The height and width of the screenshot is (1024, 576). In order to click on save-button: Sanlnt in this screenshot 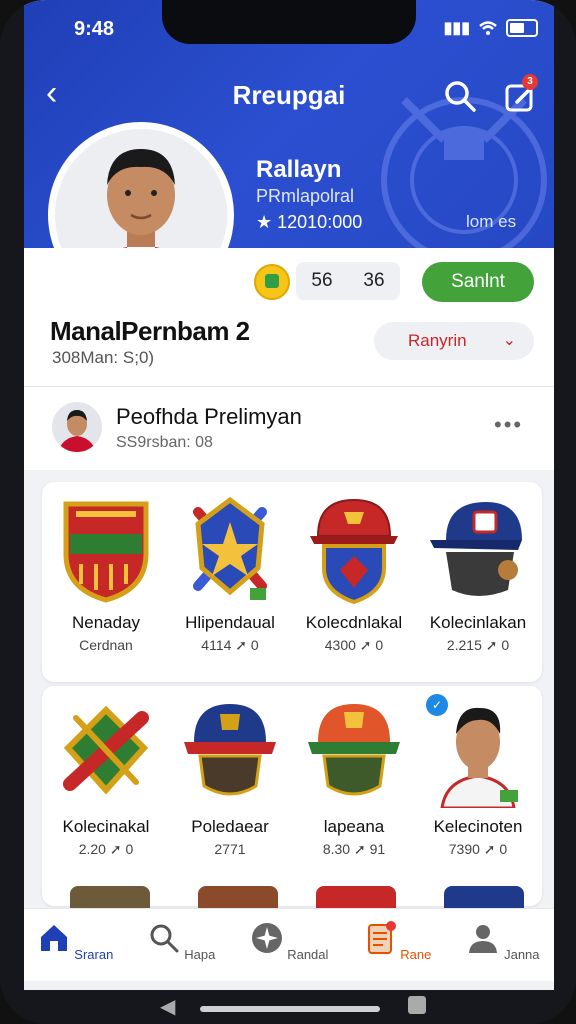, I will do `click(478, 282)`.